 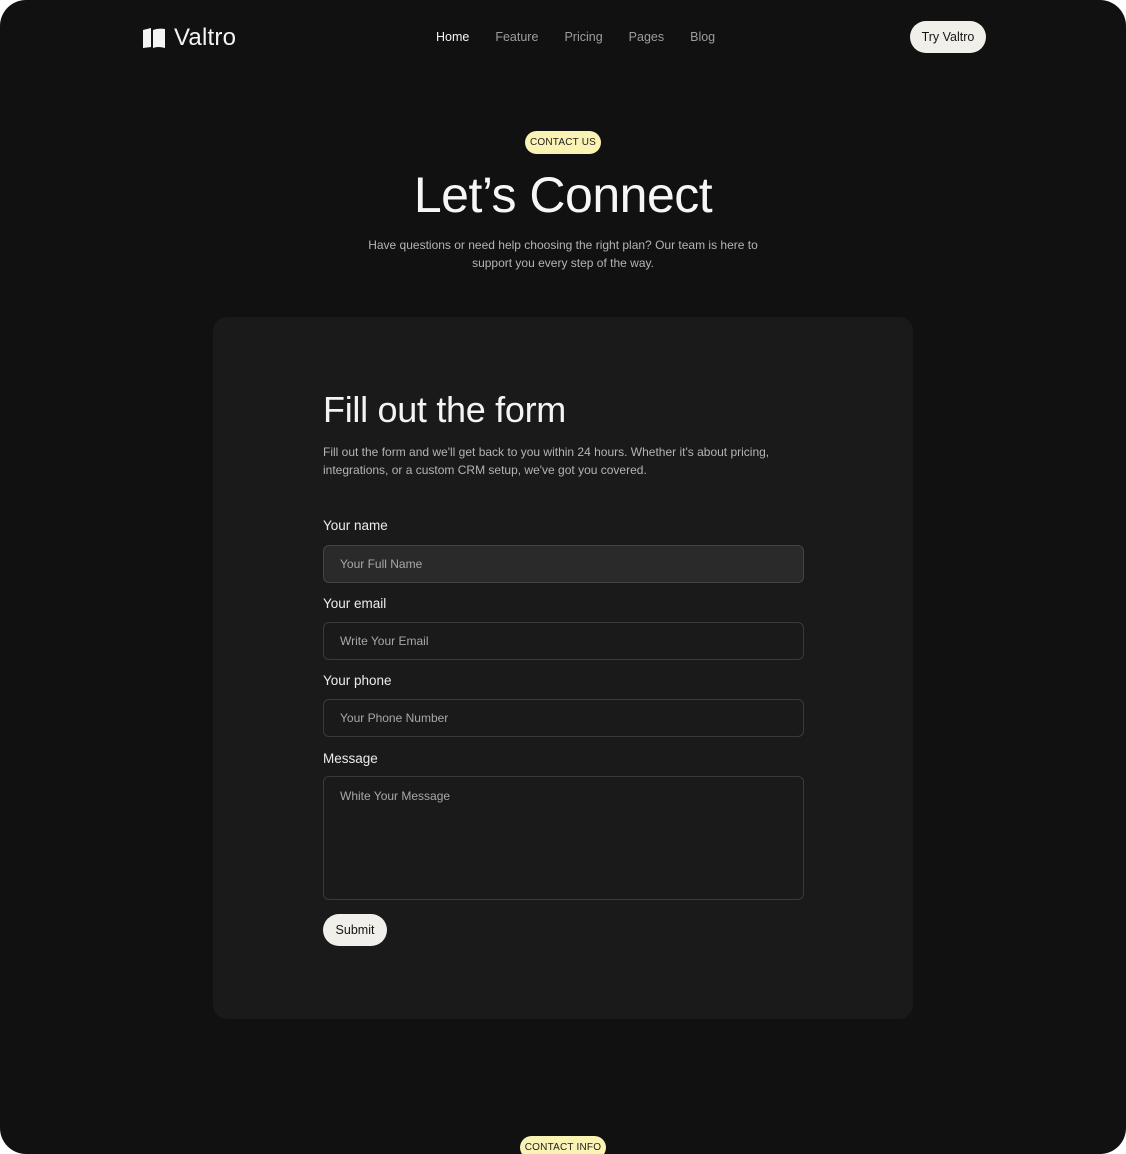 What do you see at coordinates (444, 409) in the screenshot?
I see `form-title: Fill out the form` at bounding box center [444, 409].